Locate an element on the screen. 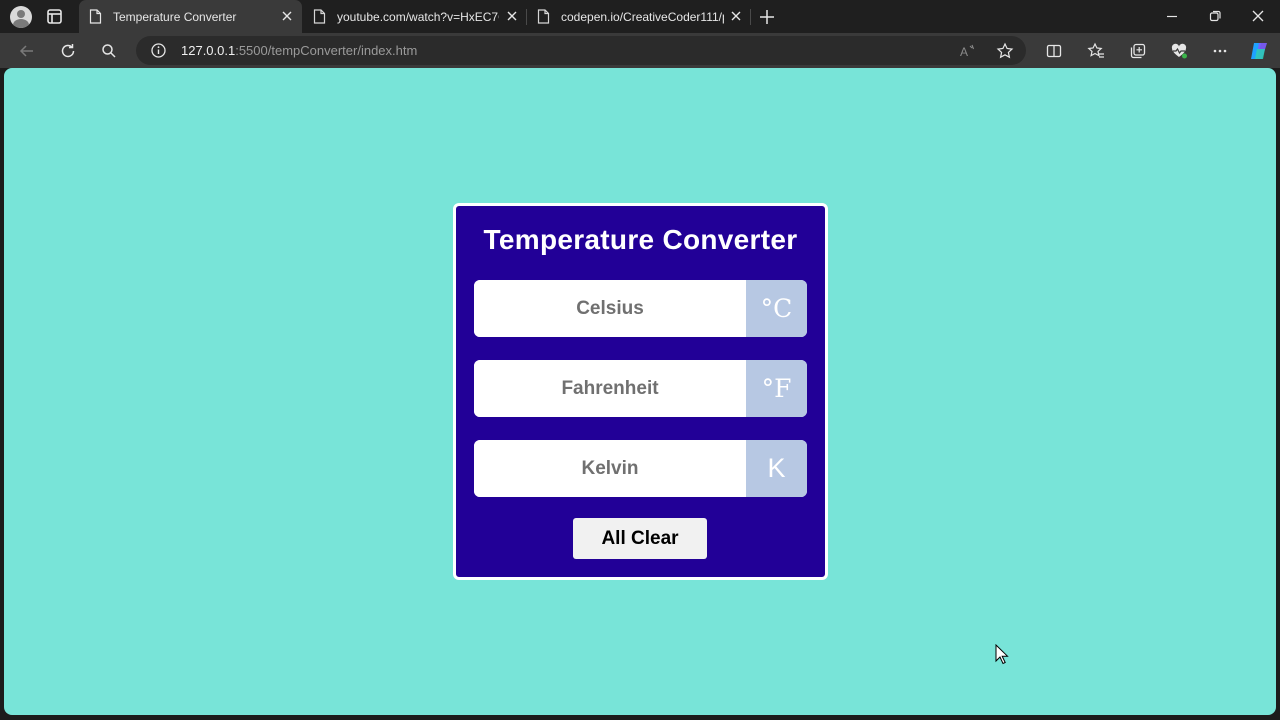 The width and height of the screenshot is (1280, 720). split-screen-icon is located at coordinates (1054, 51).